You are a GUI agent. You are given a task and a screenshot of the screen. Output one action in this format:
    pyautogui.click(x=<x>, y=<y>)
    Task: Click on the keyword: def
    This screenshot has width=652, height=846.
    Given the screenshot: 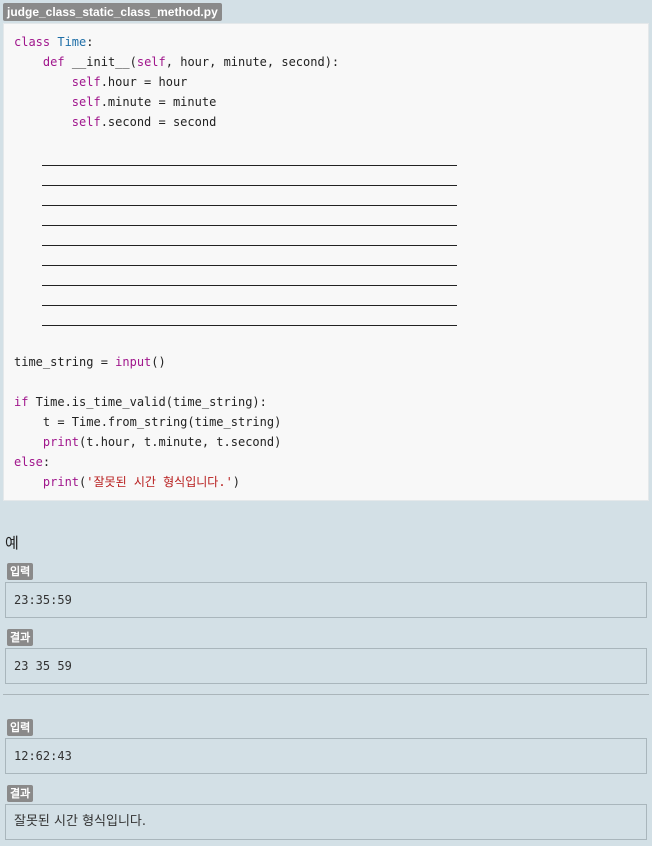 What is the action you would take?
    pyautogui.click(x=53, y=62)
    